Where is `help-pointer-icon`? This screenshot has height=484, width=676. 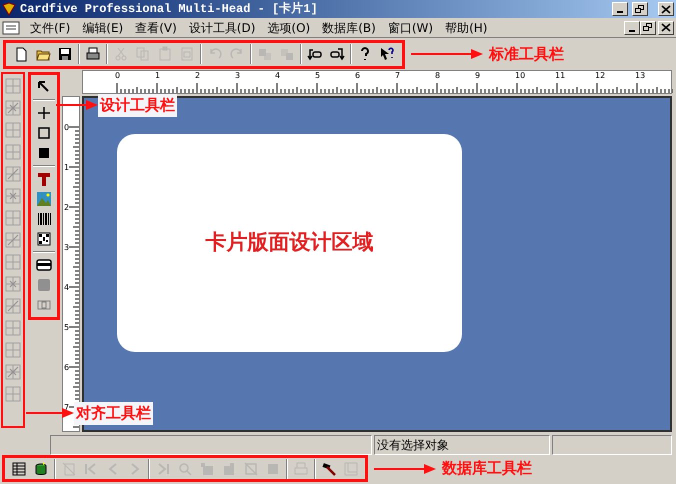 help-pointer-icon is located at coordinates (387, 54).